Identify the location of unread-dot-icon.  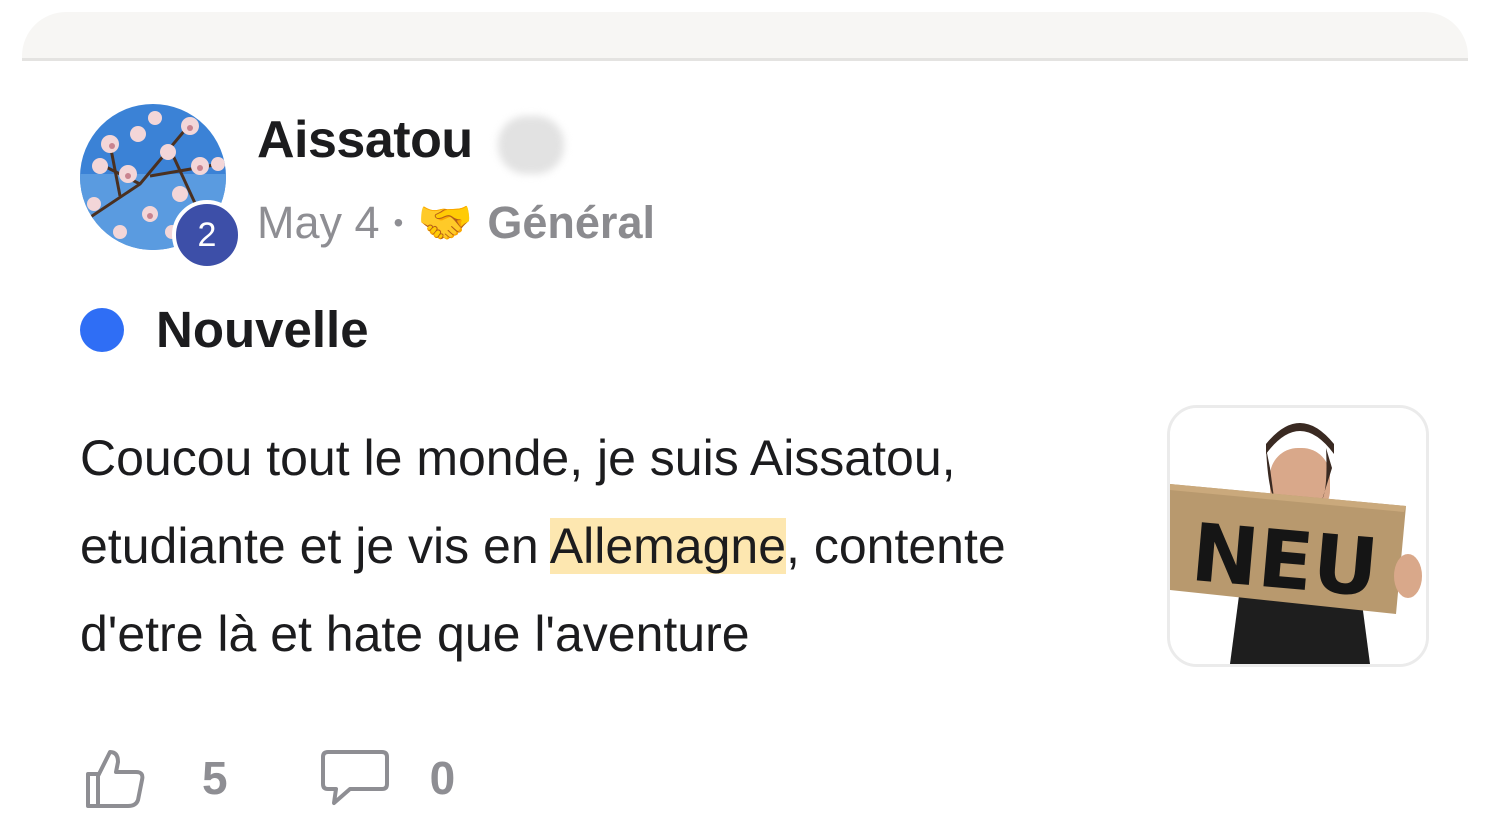
(102, 329).